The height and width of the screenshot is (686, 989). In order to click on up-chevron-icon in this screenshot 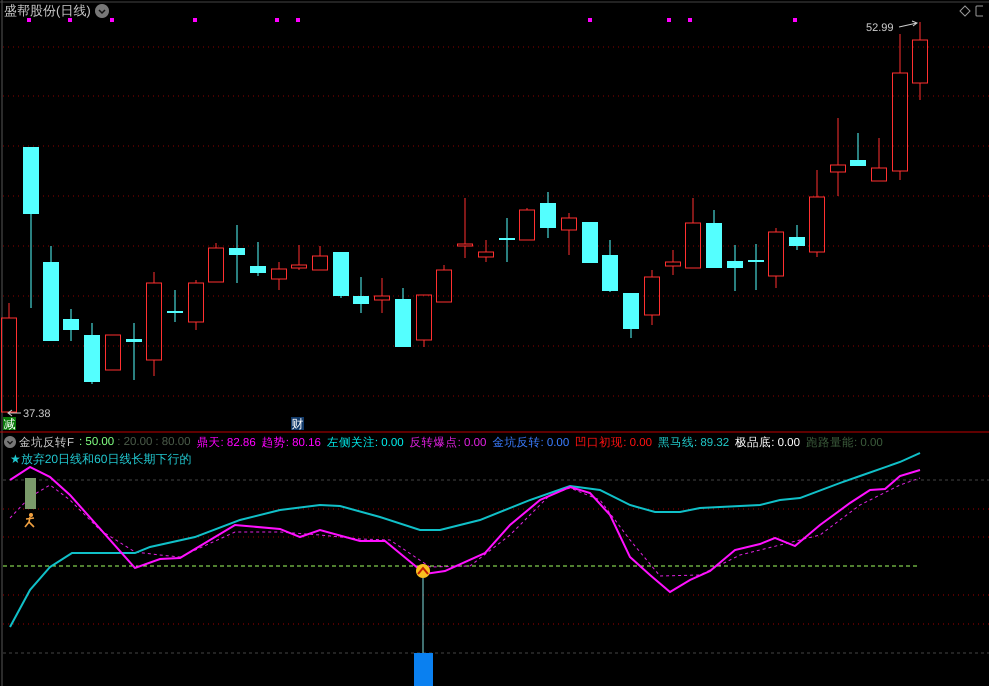, I will do `click(423, 571)`.